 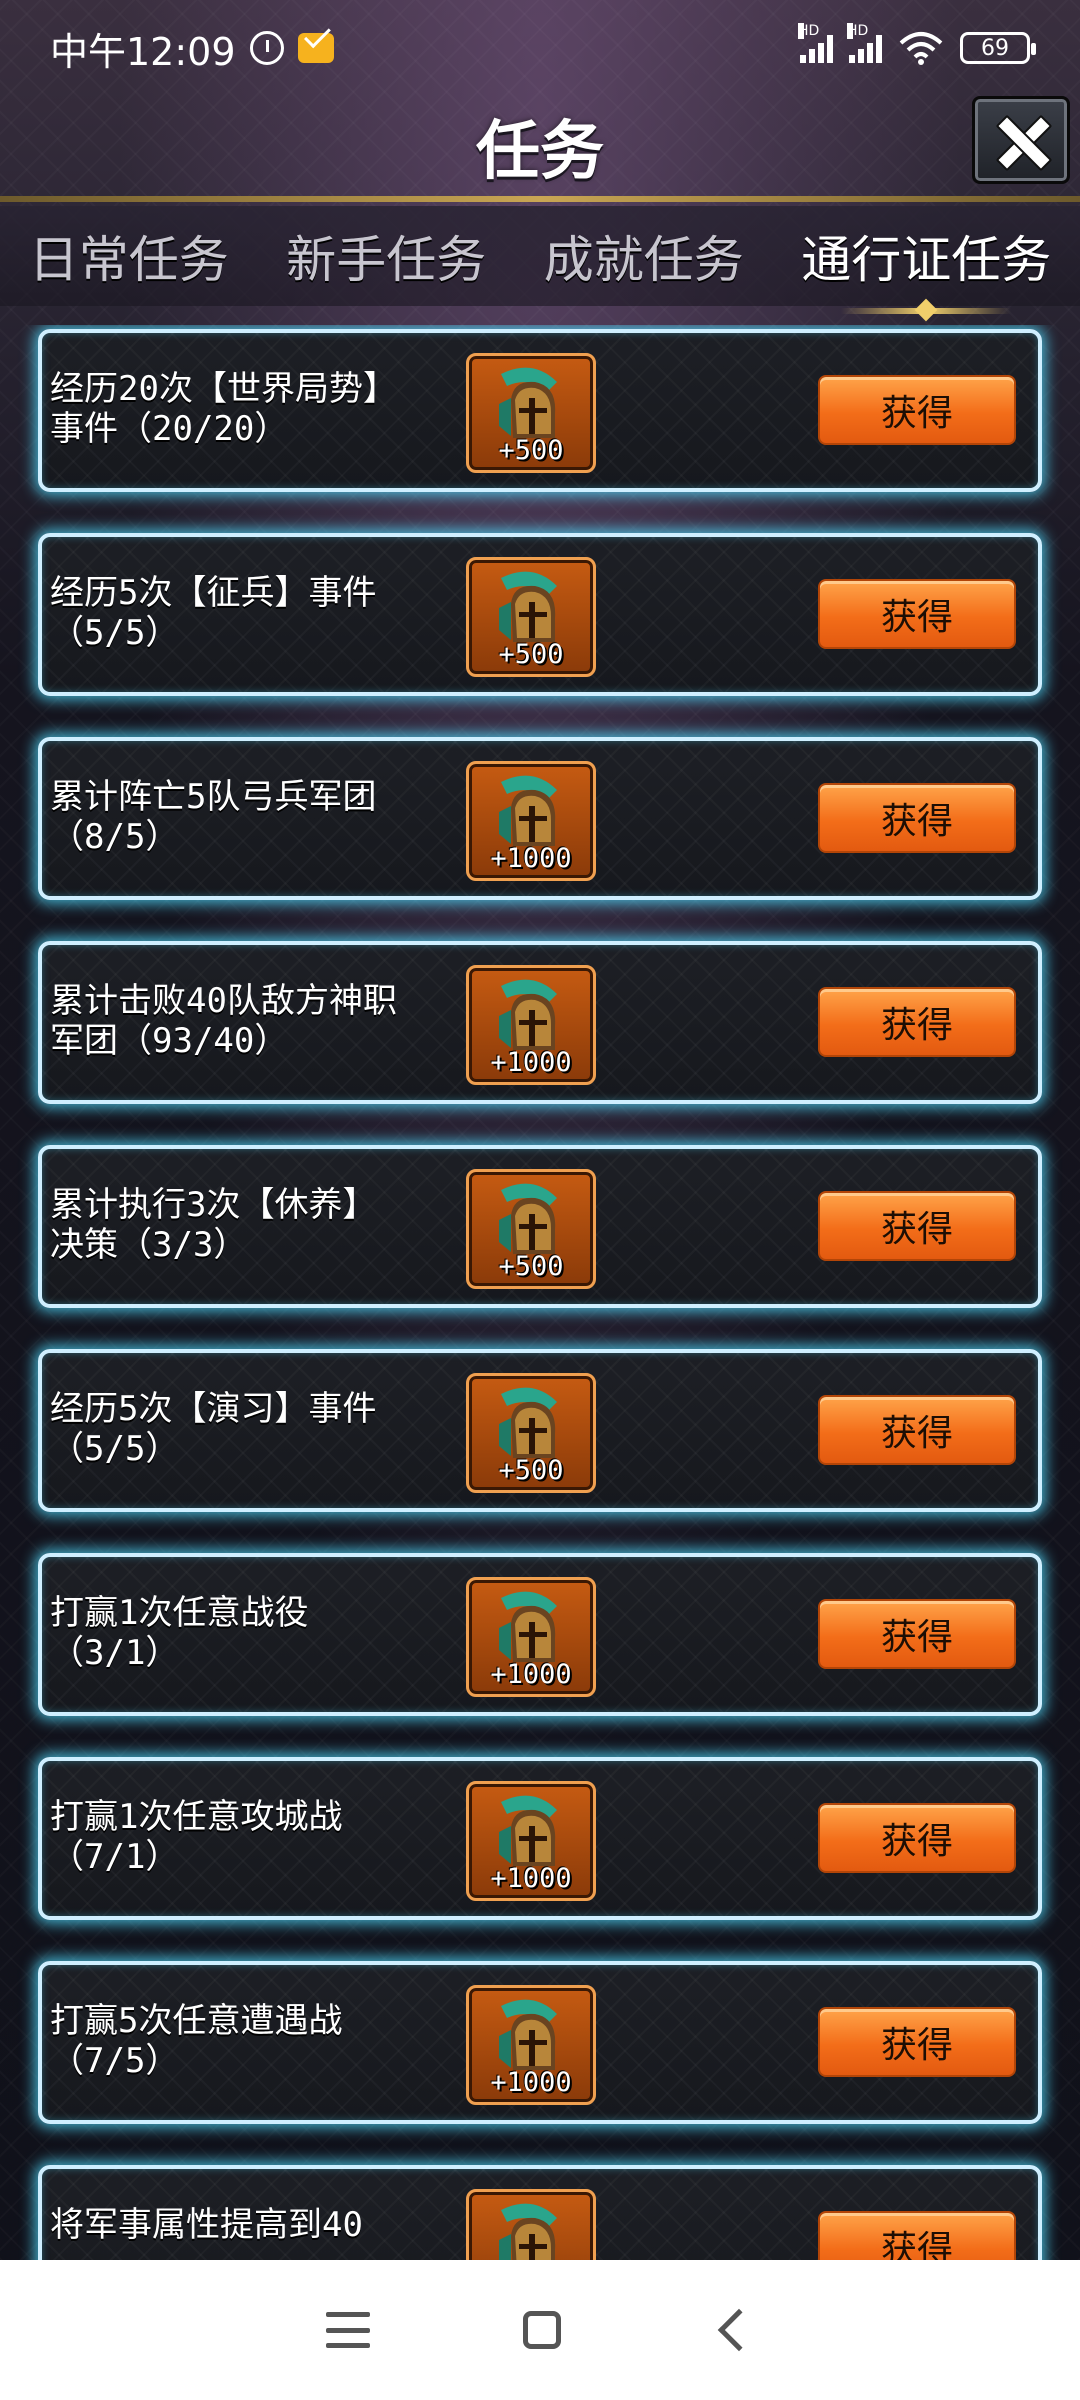 What do you see at coordinates (260, 1429) in the screenshot?
I see `task-description: 经历5次【演习】事件 （5/5）` at bounding box center [260, 1429].